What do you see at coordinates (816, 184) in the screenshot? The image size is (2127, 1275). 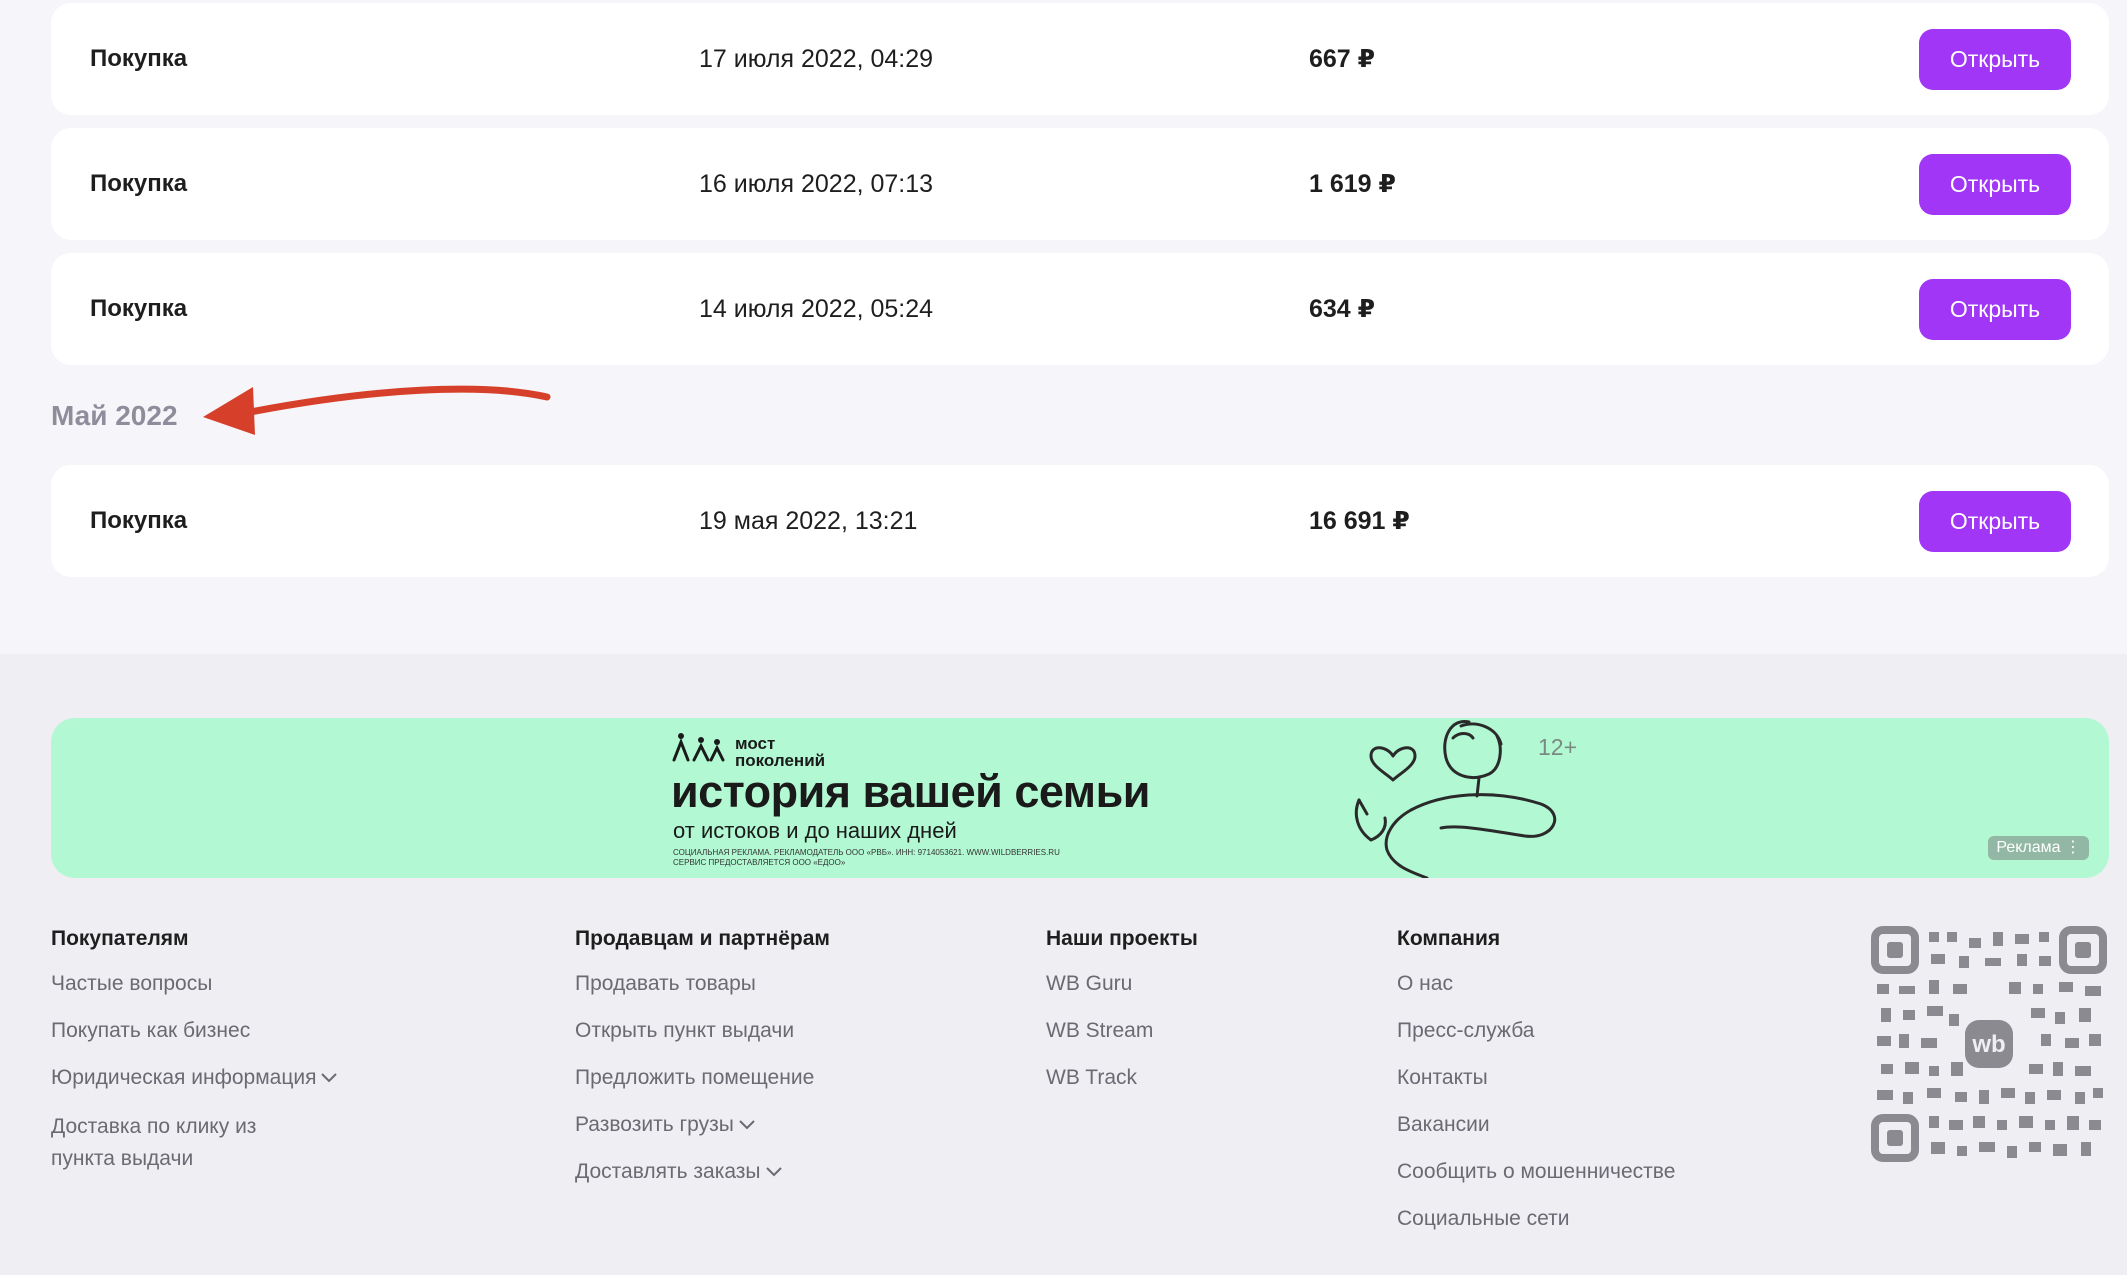 I see `order-date: 16 июля 2022, 07:13` at bounding box center [816, 184].